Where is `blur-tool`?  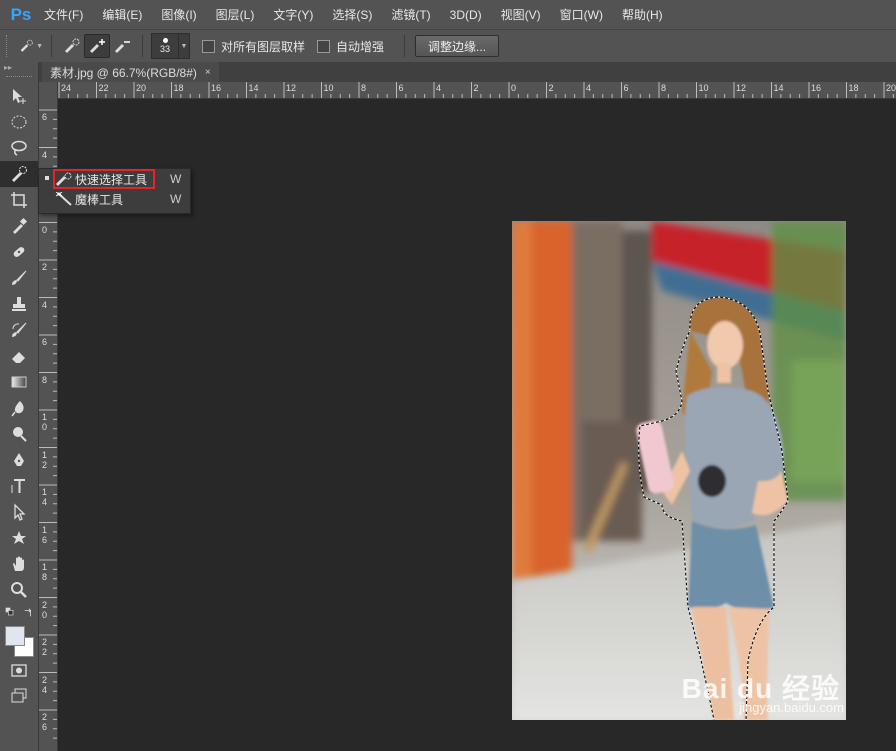 blur-tool is located at coordinates (19, 408).